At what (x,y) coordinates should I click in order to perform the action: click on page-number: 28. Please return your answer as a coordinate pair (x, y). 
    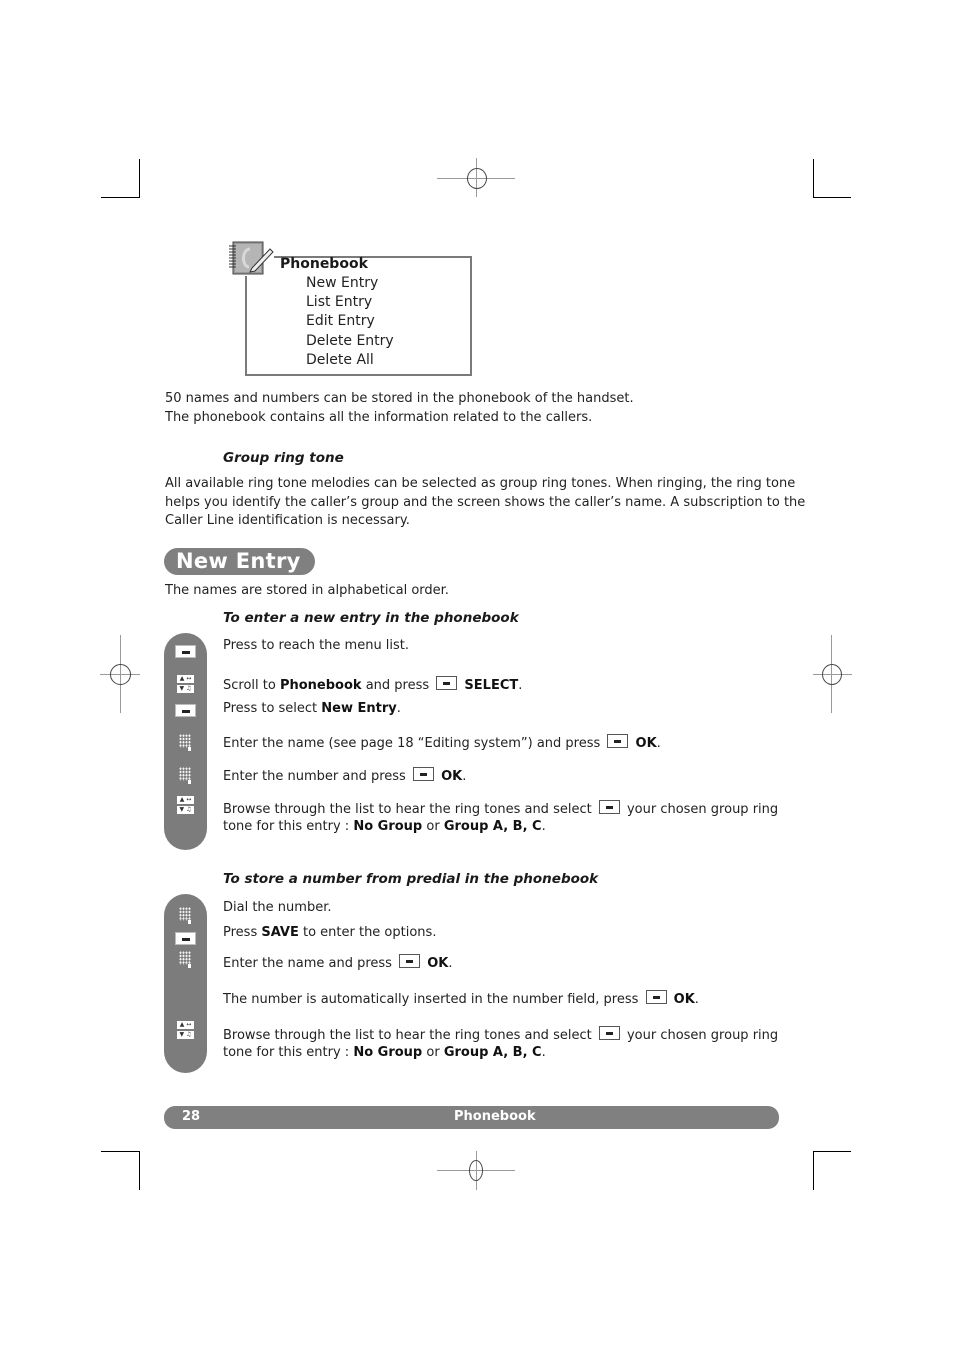
    Looking at the image, I should click on (191, 1116).